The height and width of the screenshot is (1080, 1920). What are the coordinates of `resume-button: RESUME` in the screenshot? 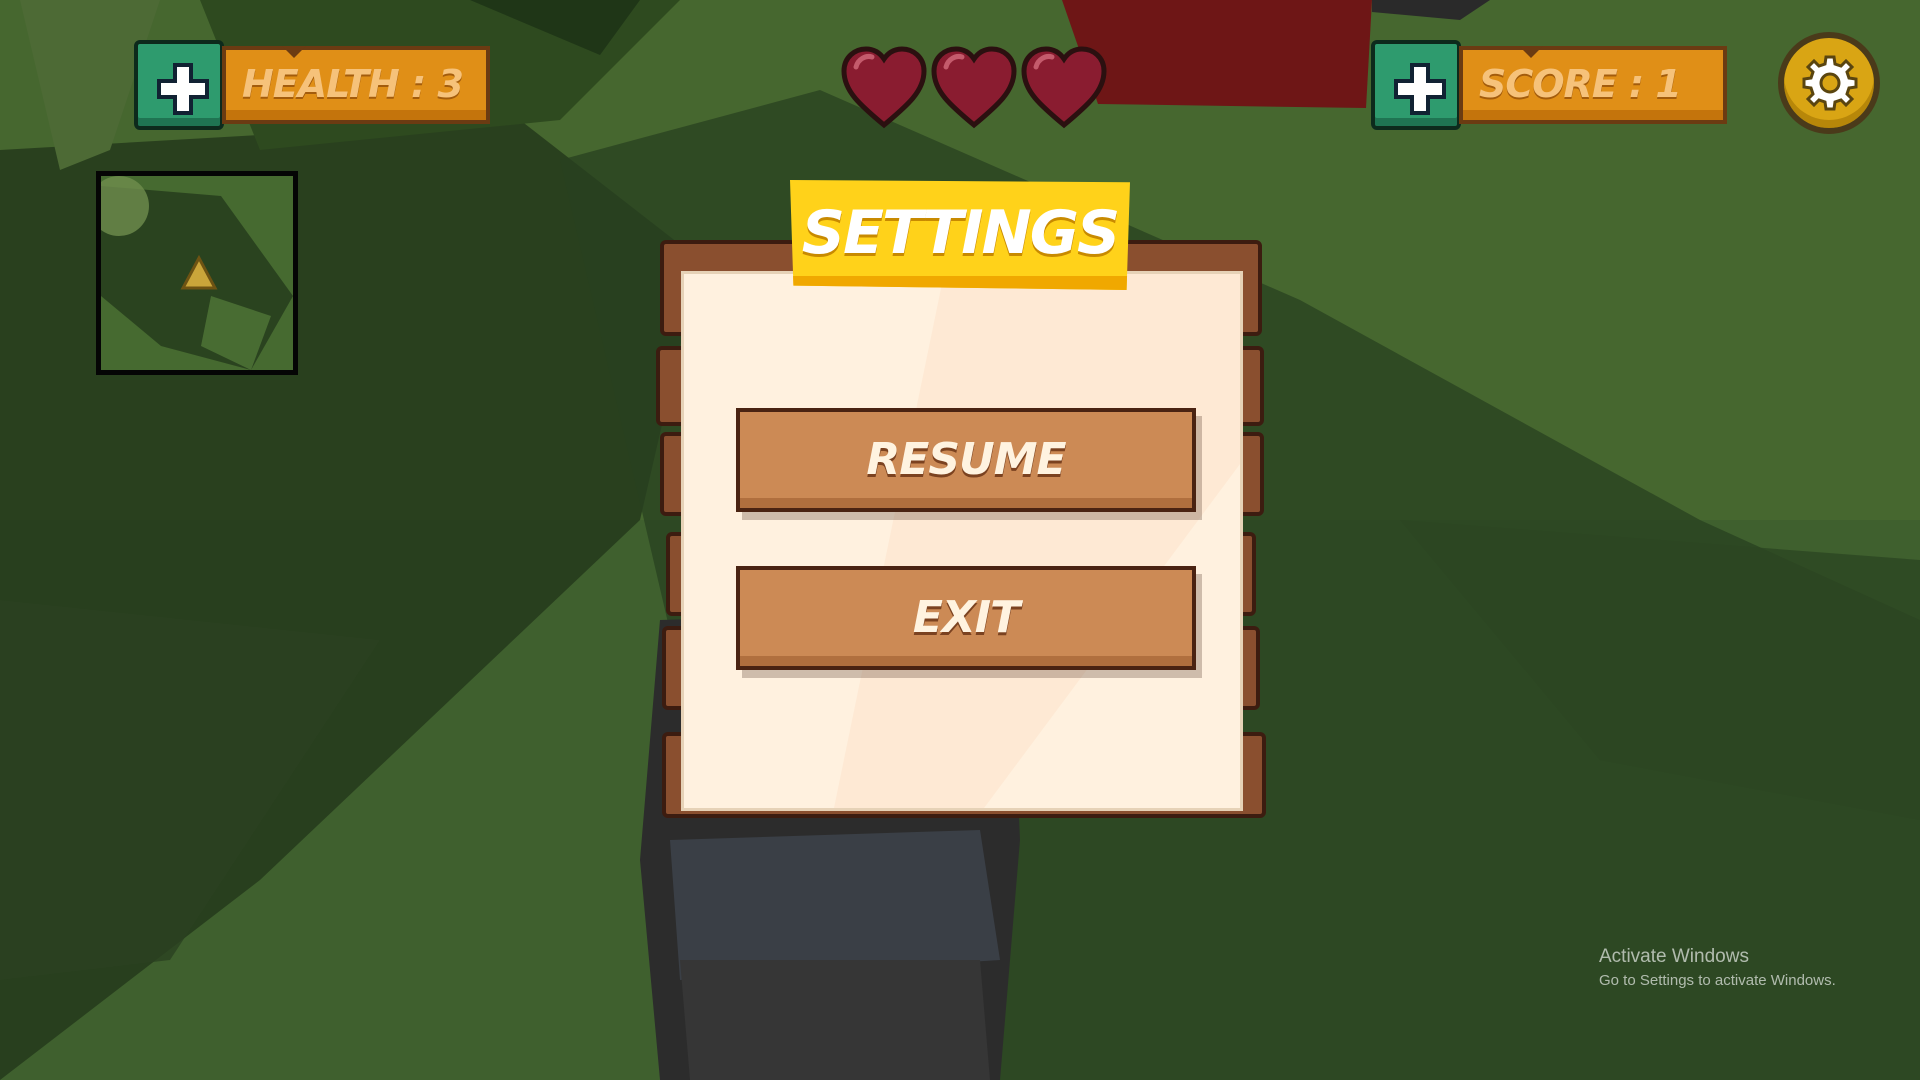 It's located at (966, 460).